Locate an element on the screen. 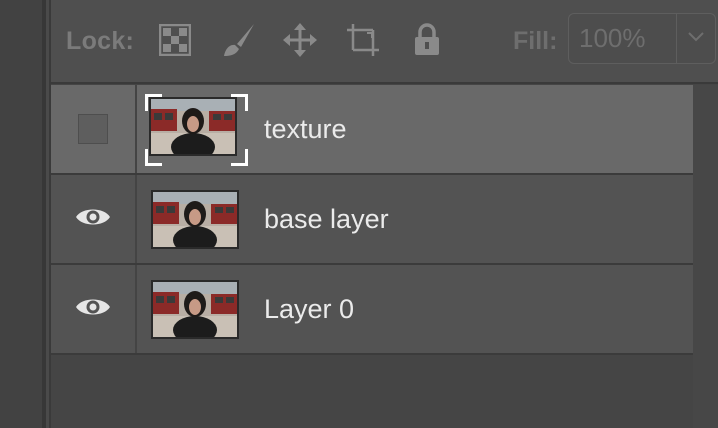 The image size is (718, 428). left-strip is located at coordinates (21, 214).